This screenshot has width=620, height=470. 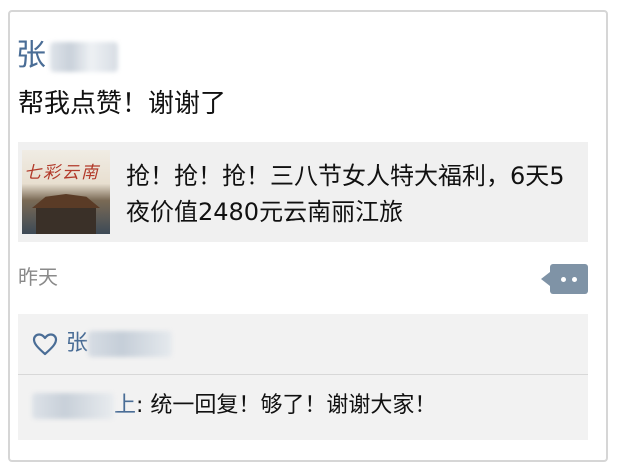 I want to click on comment-row: 上: 统一回复！够了！谢谢大家！, so click(x=234, y=406).